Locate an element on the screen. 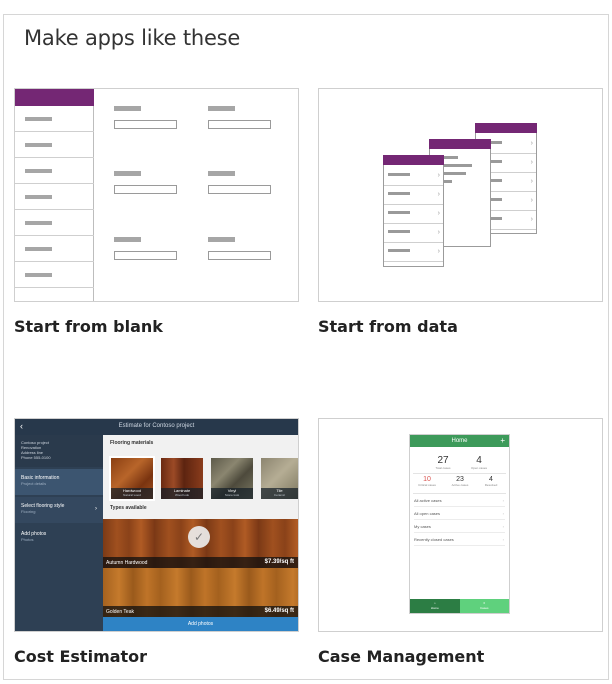  cm-preview-stat: 4 Resolved is located at coordinates (491, 481).